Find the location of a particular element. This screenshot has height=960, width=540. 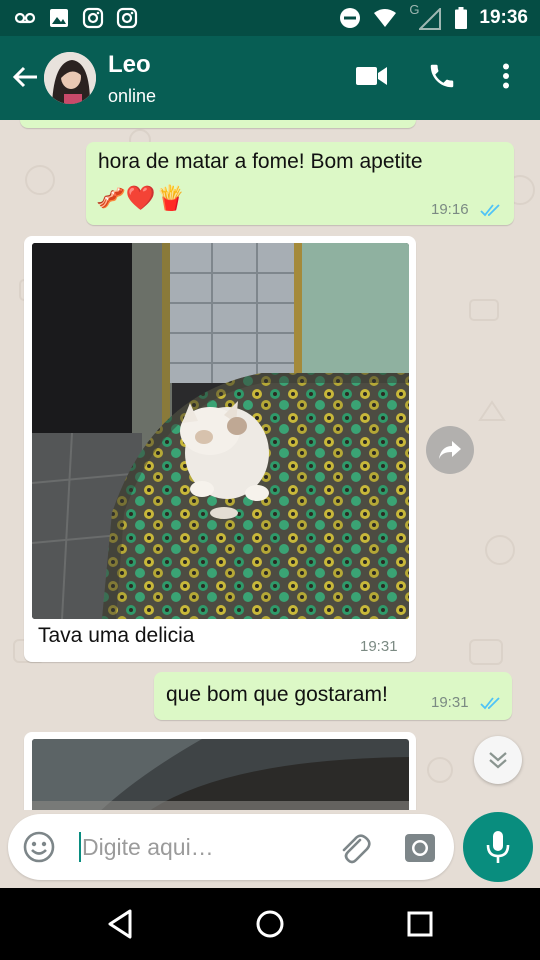

message-emoji: 🥓❤️🍟 is located at coordinates (141, 198).